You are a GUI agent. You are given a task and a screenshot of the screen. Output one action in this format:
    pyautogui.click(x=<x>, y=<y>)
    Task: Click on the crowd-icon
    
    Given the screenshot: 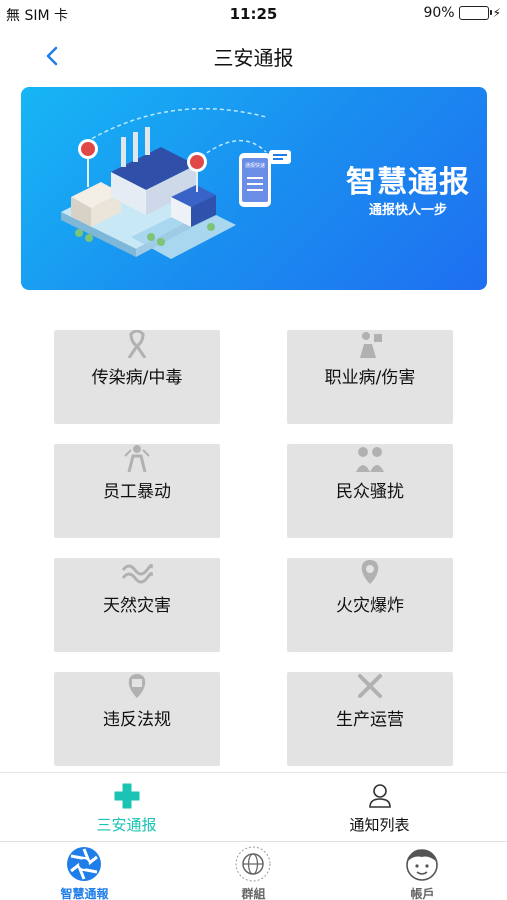 What is the action you would take?
    pyautogui.click(x=137, y=458)
    